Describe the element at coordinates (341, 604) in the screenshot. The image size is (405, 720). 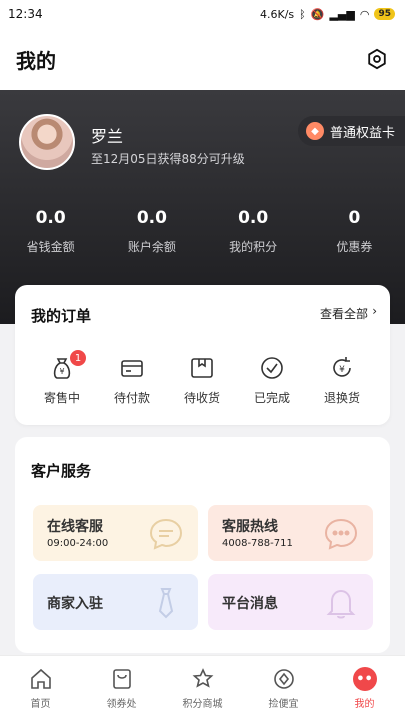
I see `bell-icon` at that location.